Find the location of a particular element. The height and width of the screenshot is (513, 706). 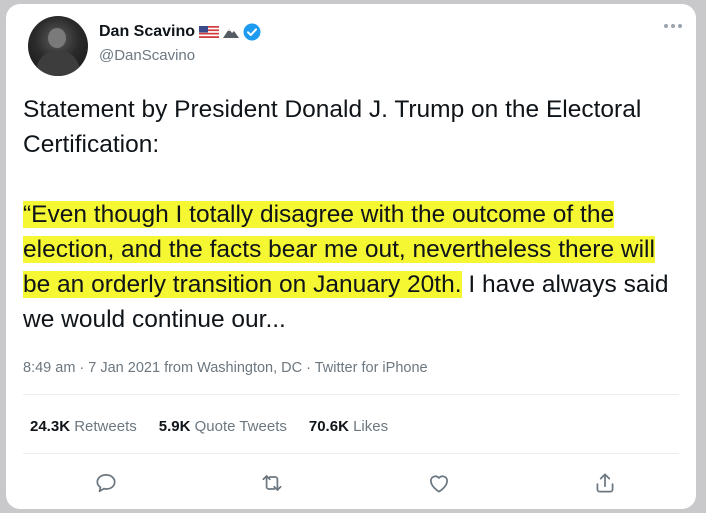

likes-stat: 70.6K Likes is located at coordinates (348, 426).